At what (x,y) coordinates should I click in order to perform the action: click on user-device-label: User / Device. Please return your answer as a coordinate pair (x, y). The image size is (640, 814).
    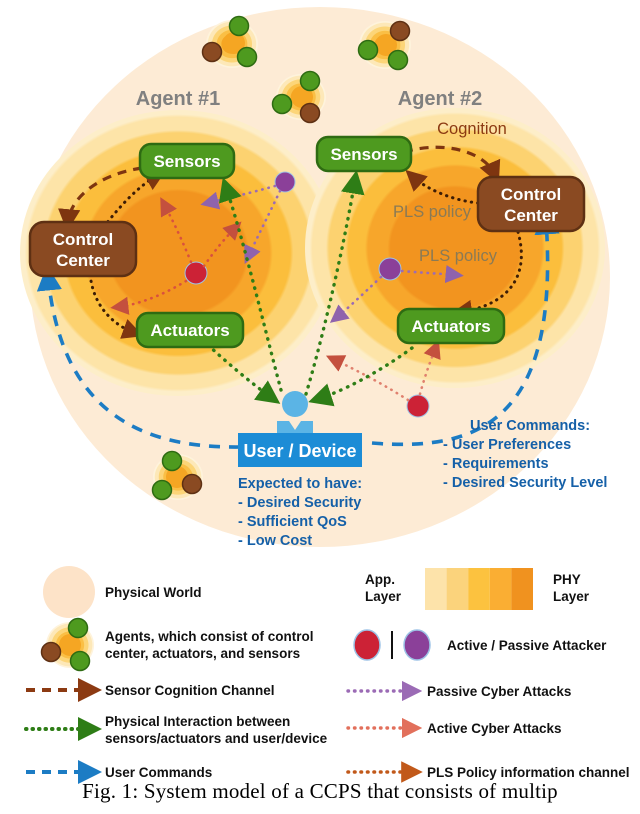
    Looking at the image, I should click on (299, 451).